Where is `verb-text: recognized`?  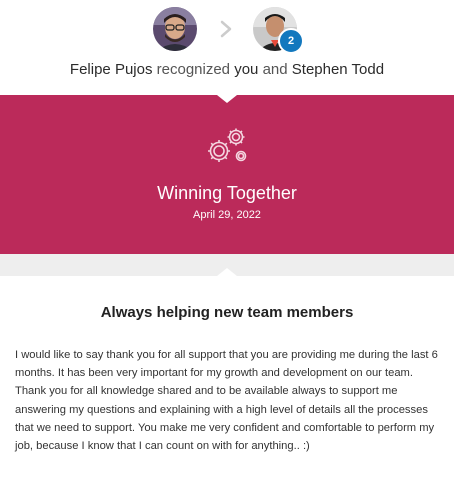
verb-text: recognized is located at coordinates (193, 69).